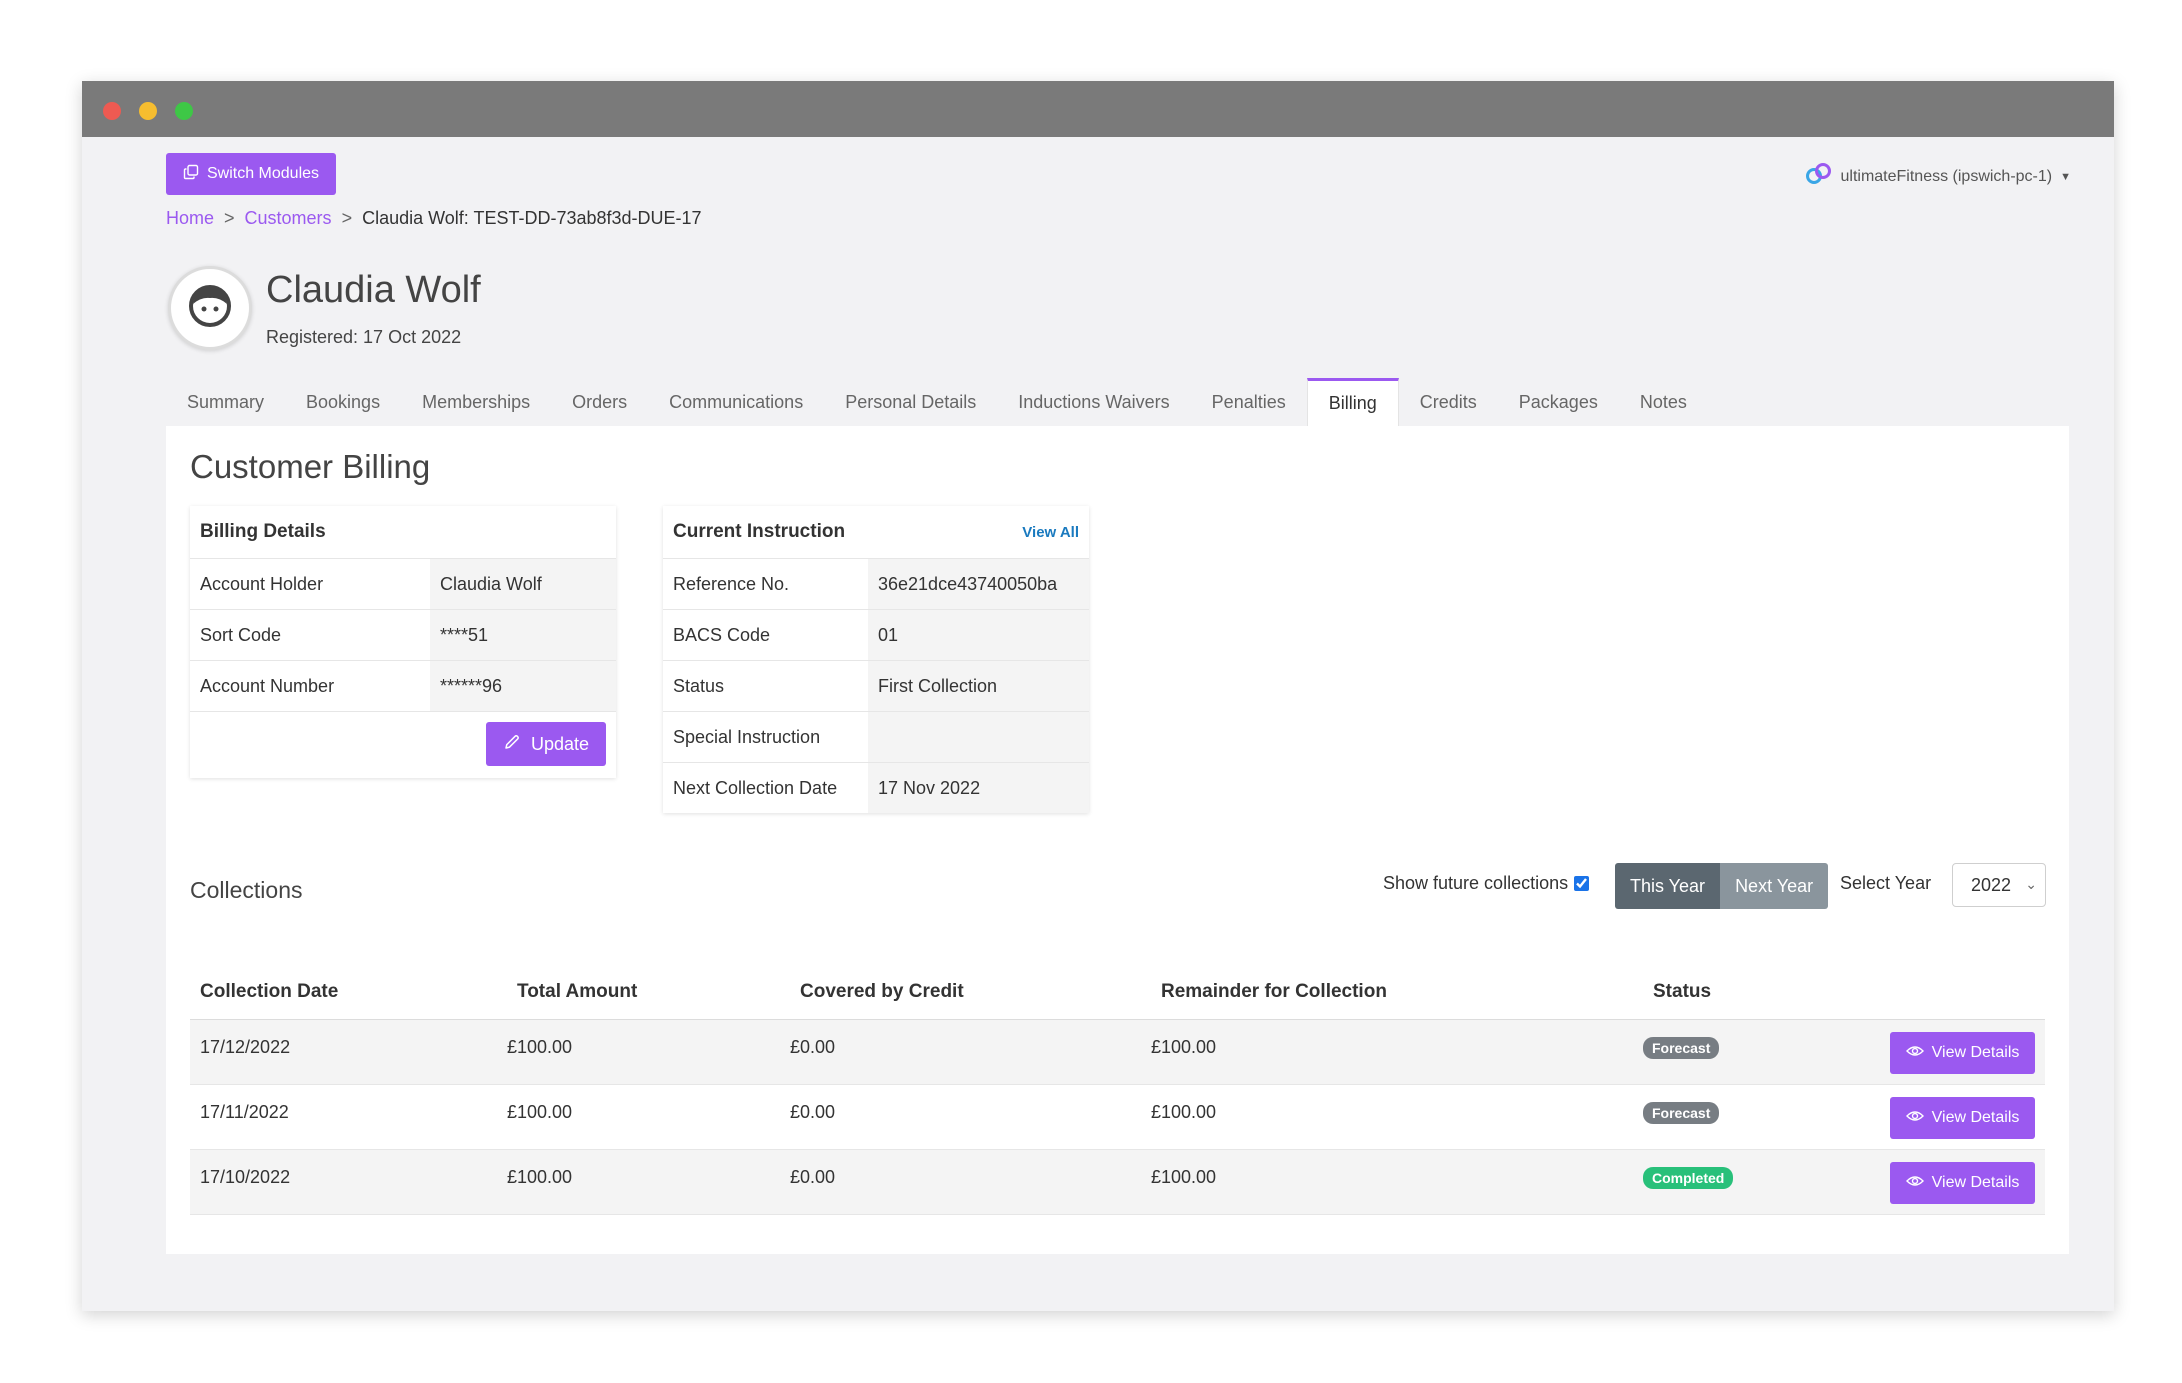  I want to click on copy-icon, so click(191, 174).